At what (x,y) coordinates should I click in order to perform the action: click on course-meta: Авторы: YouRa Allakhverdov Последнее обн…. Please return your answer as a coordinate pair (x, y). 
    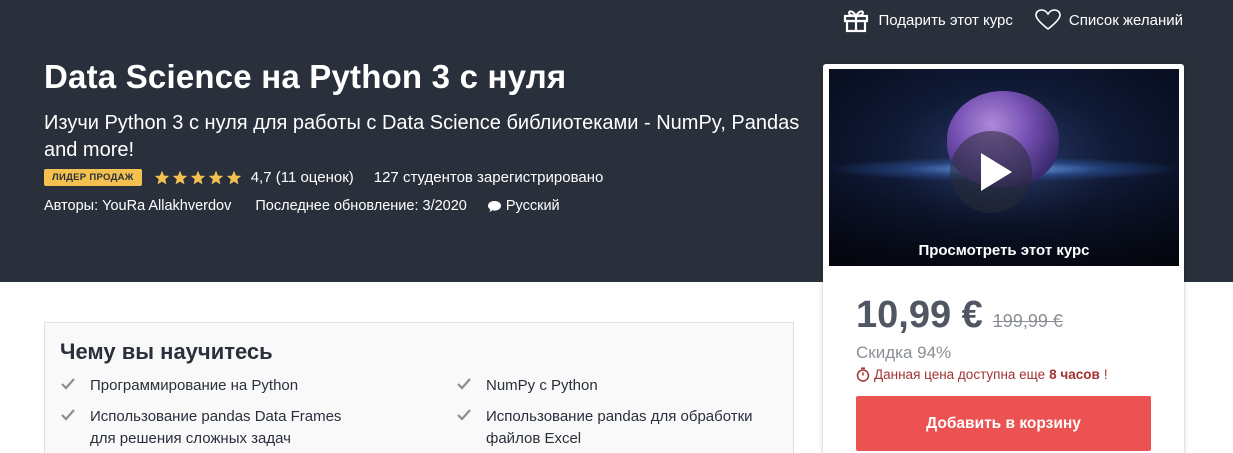
    Looking at the image, I should click on (302, 206).